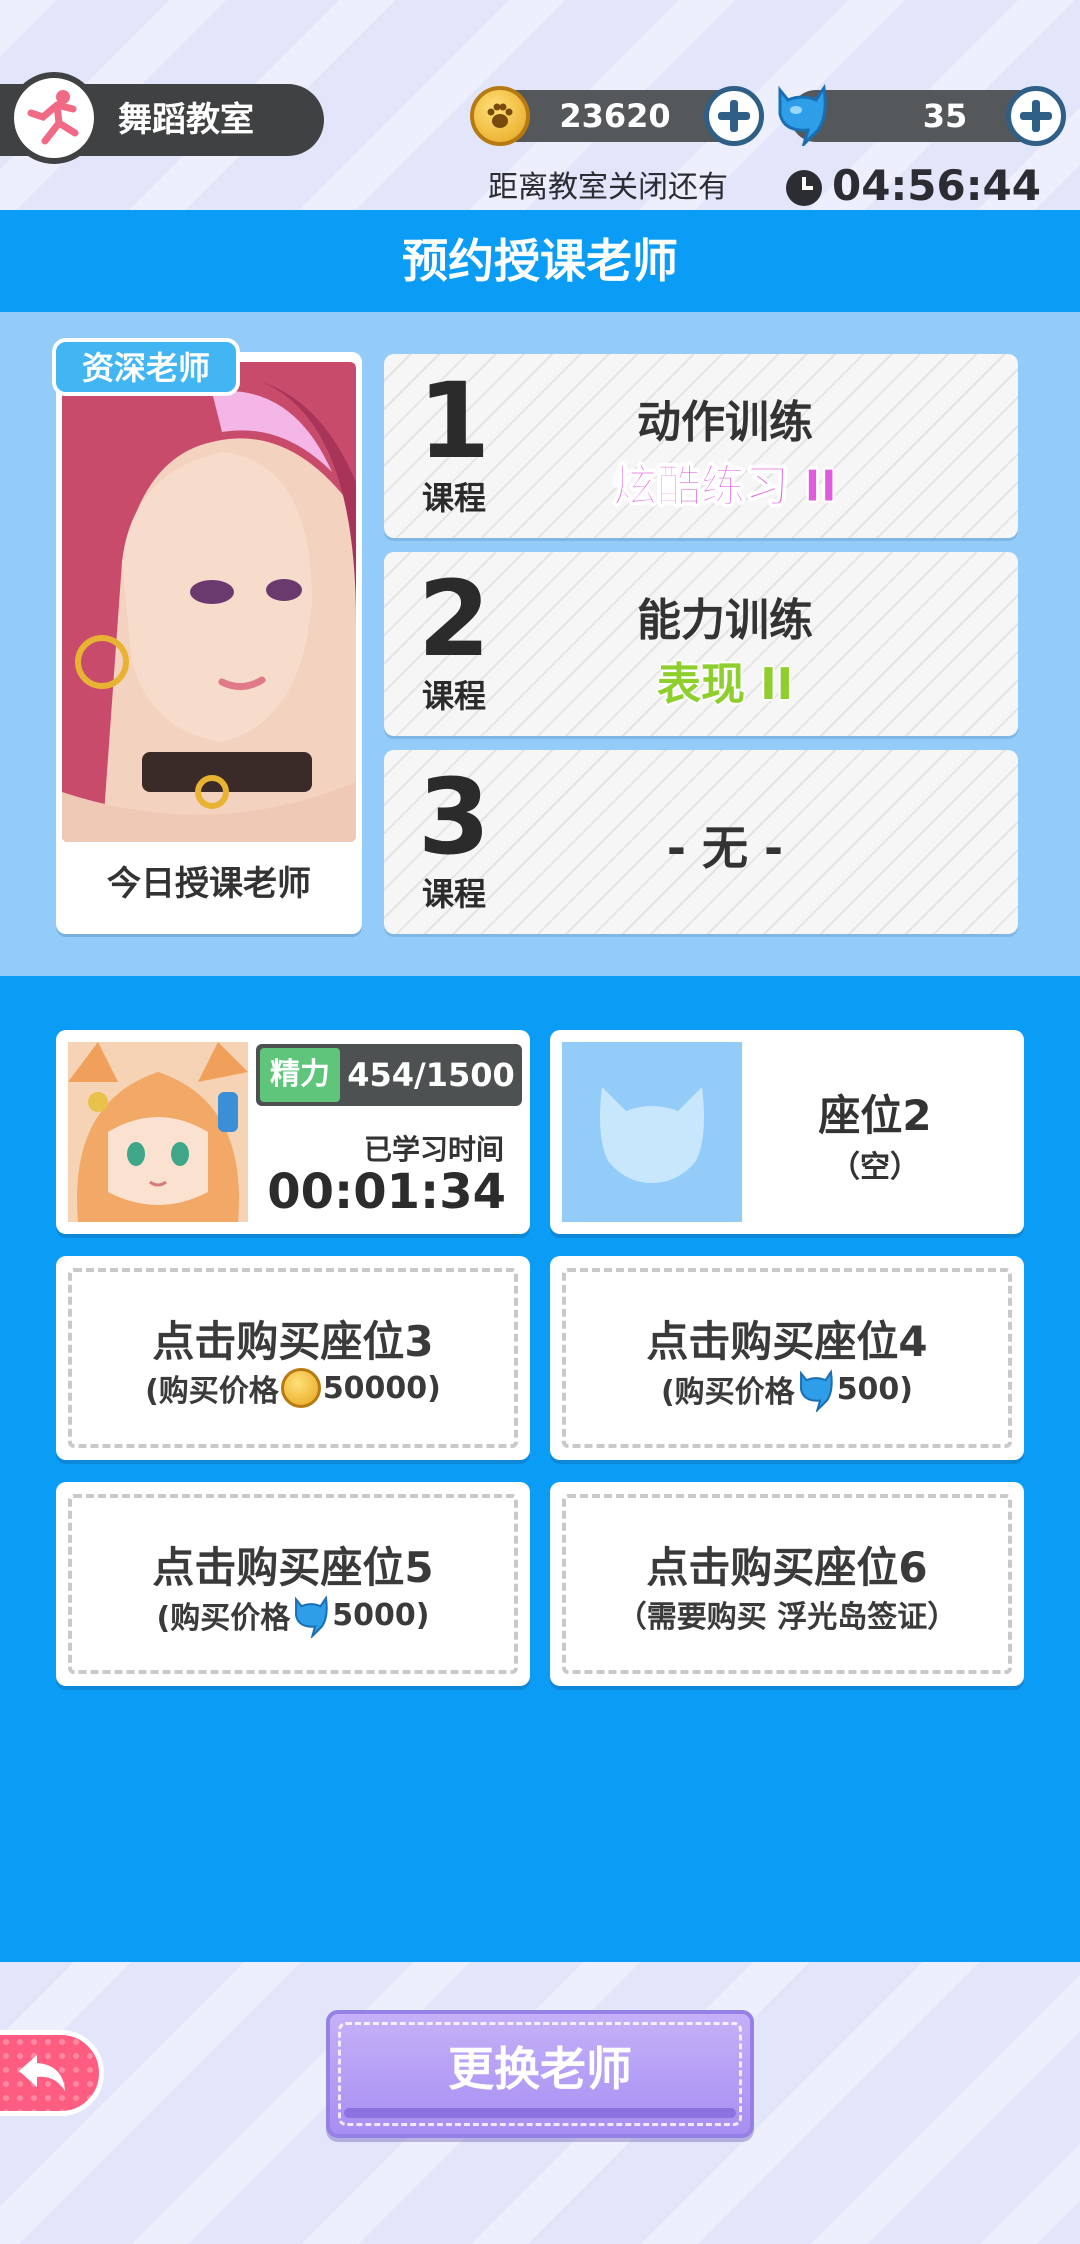 Image resolution: width=1080 pixels, height=2244 pixels. What do you see at coordinates (209, 884) in the screenshot?
I see `teacher-caption: 今日授课老师` at bounding box center [209, 884].